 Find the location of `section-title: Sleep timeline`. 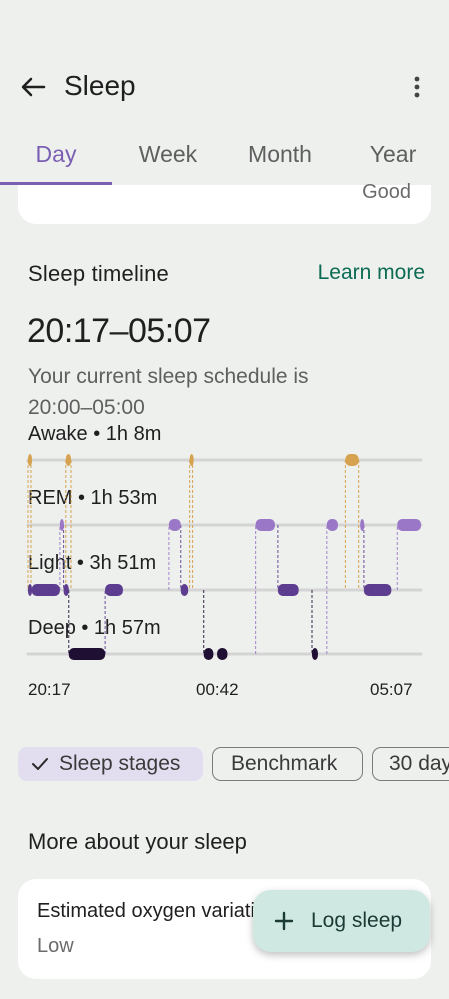

section-title: Sleep timeline is located at coordinates (98, 273).